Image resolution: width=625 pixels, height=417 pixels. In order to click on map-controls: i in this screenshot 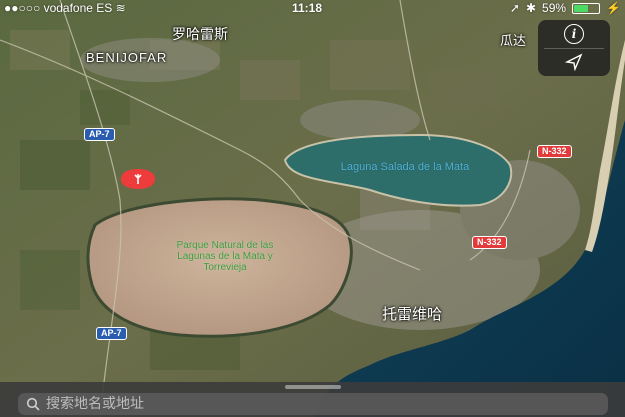, I will do `click(574, 48)`.